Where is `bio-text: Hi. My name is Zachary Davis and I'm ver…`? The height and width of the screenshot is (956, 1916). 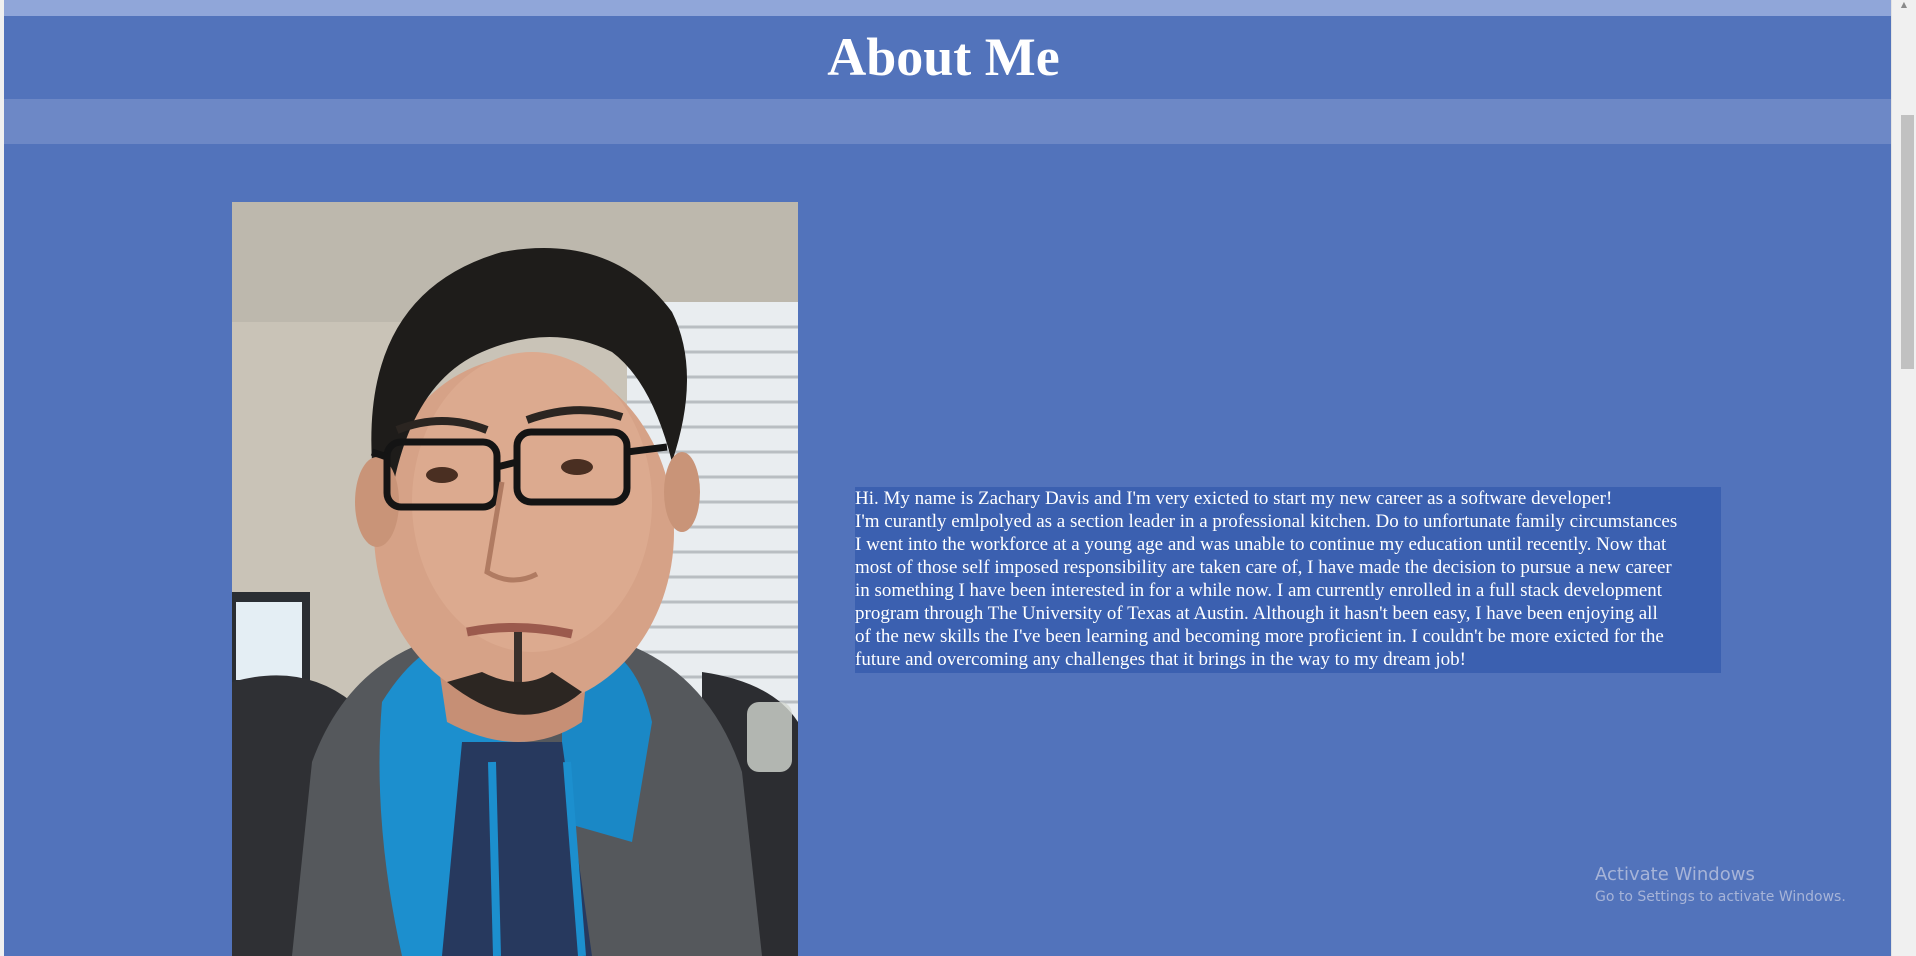
bio-text: Hi. My name is Zachary Davis and I'm ver… is located at coordinates (1288, 580).